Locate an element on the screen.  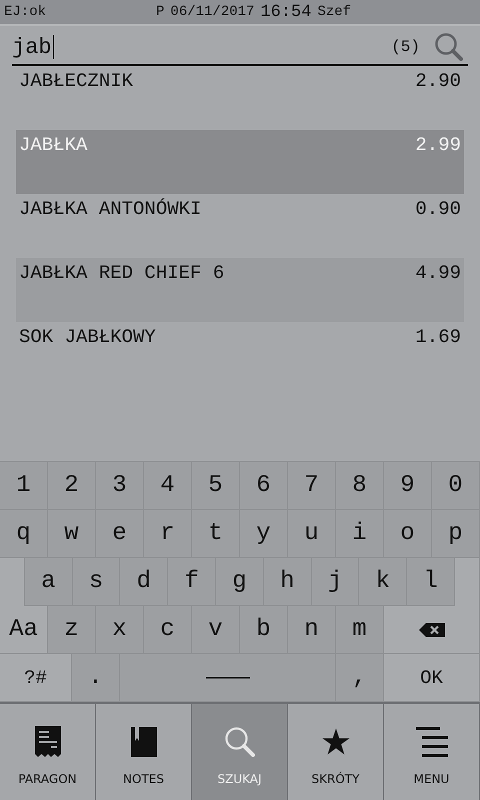
keyboard-key: 3 is located at coordinates (120, 486).